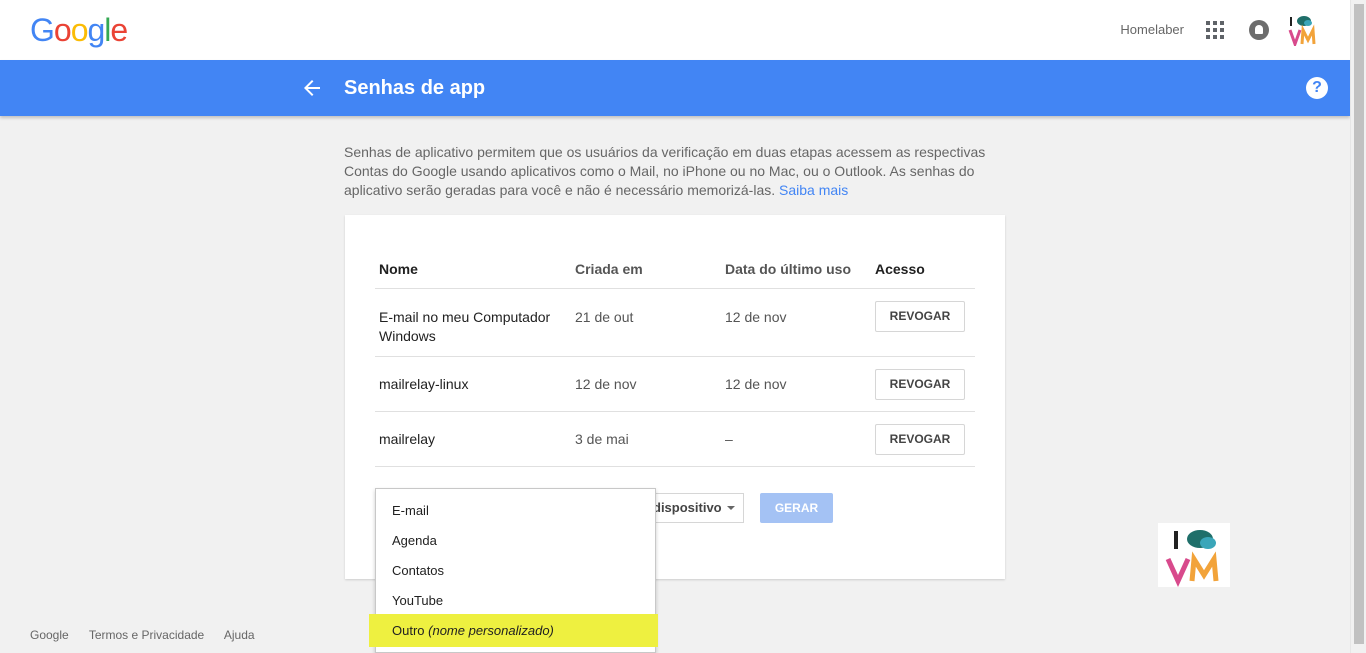 The width and height of the screenshot is (1366, 653). I want to click on dropdown-option-contacts: Contatos, so click(515, 571).